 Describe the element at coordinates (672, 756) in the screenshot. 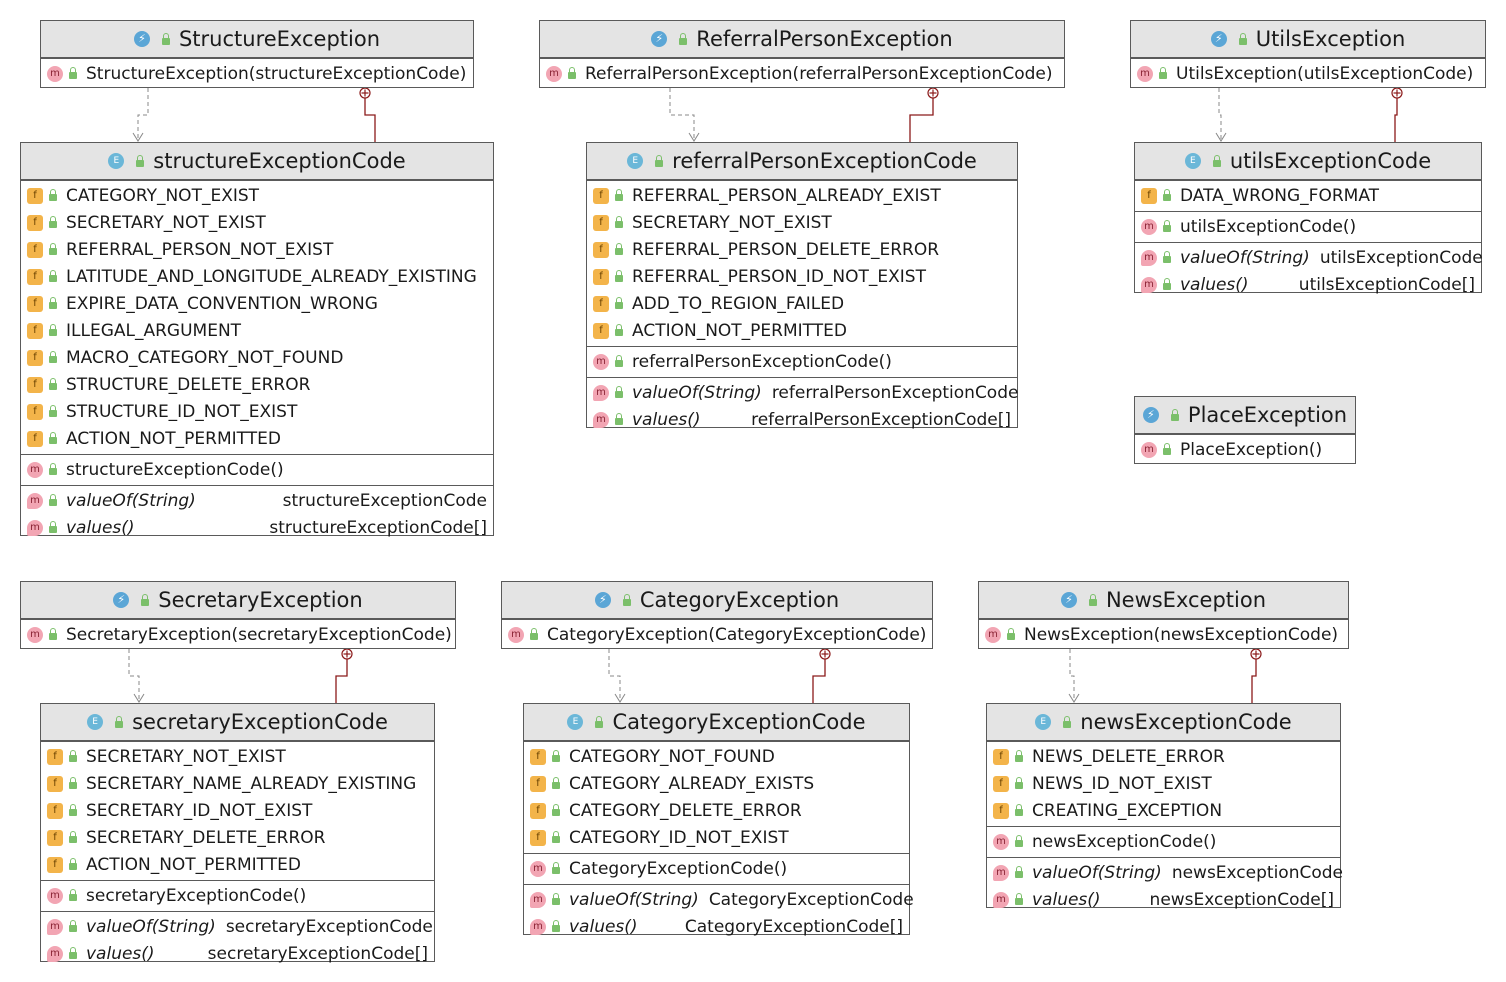

I see `enum-field: CATEGORY_NOT_FOUND` at that location.